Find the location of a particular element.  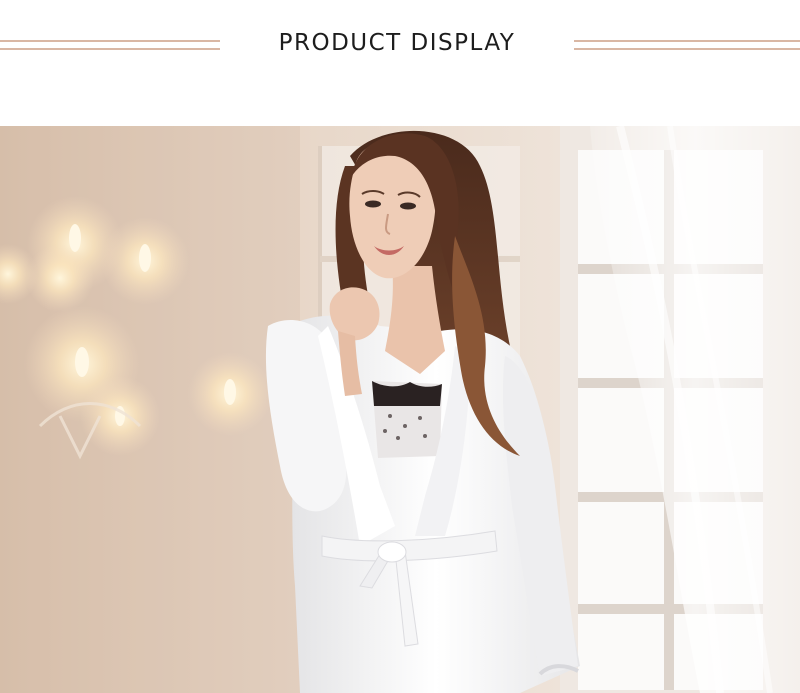

section-title: PRODUCT DISPLAY is located at coordinates (397, 43).